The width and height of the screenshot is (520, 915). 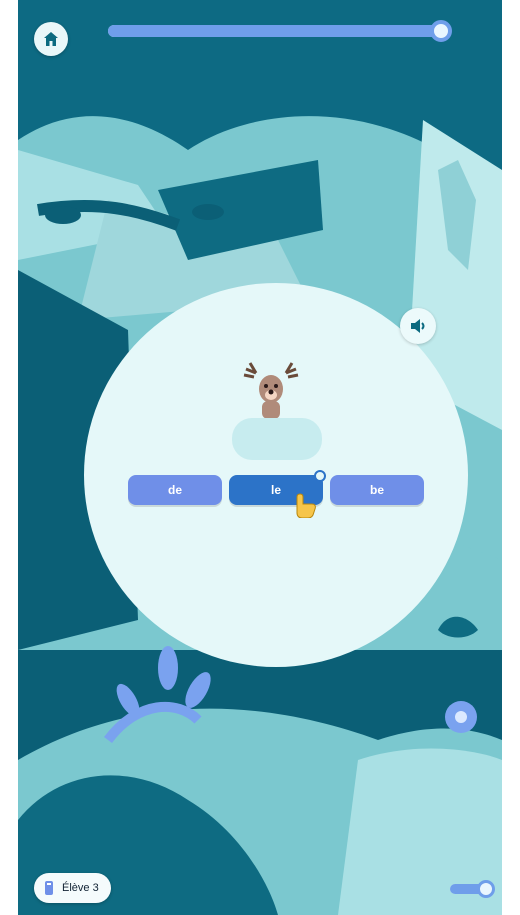 I want to click on volume-slider, so click(x=472, y=889).